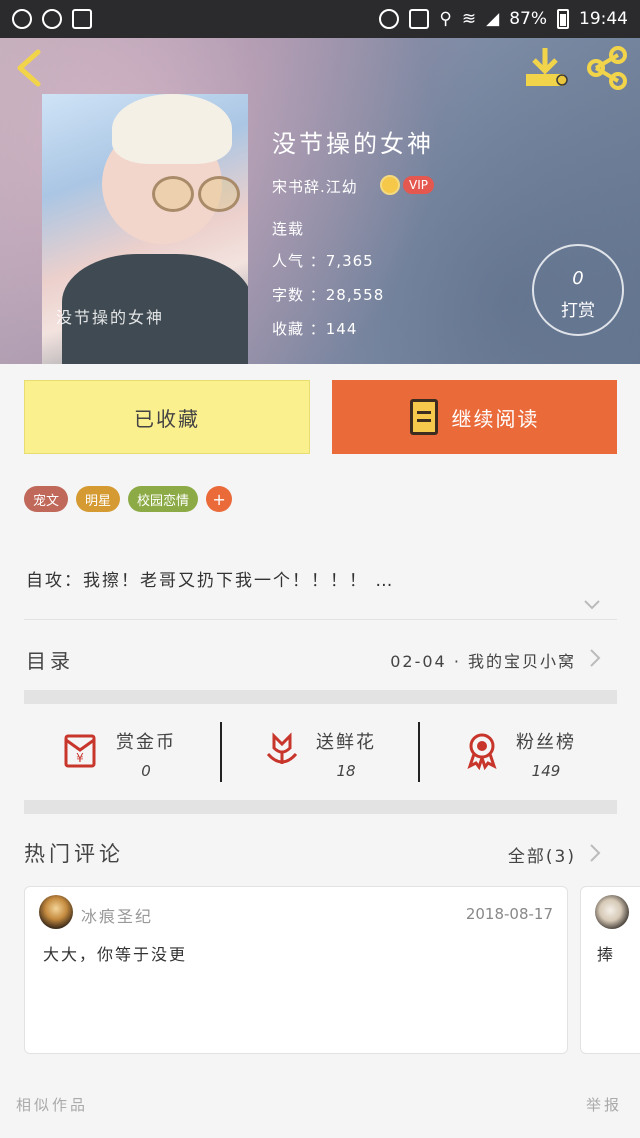  What do you see at coordinates (578, 290) in the screenshot?
I see `tip-button: 0 打赏` at bounding box center [578, 290].